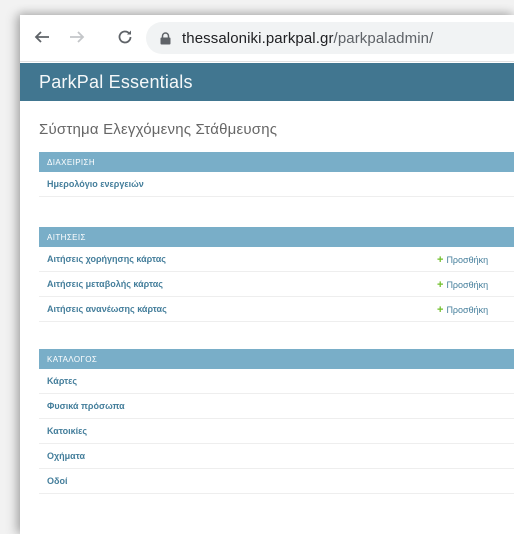 This screenshot has width=514, height=534. What do you see at coordinates (276, 259) in the screenshot?
I see `table-row: Αιτήσεις χορήγησης κάρτας + Προσθήκη` at bounding box center [276, 259].